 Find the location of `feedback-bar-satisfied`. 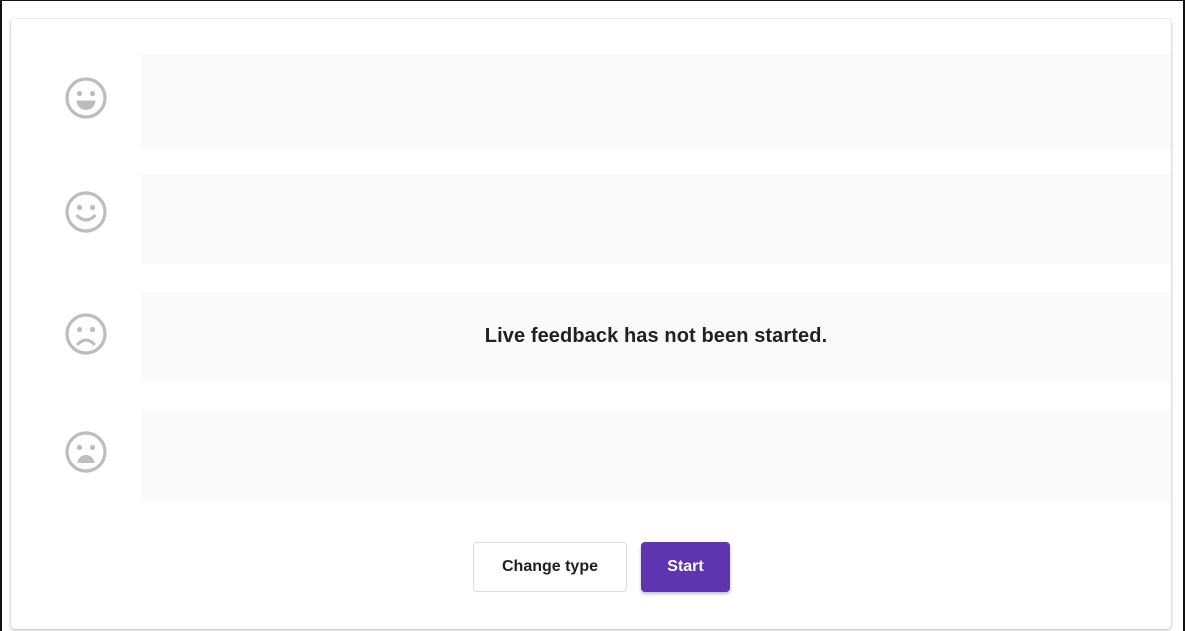

feedback-bar-satisfied is located at coordinates (656, 219).